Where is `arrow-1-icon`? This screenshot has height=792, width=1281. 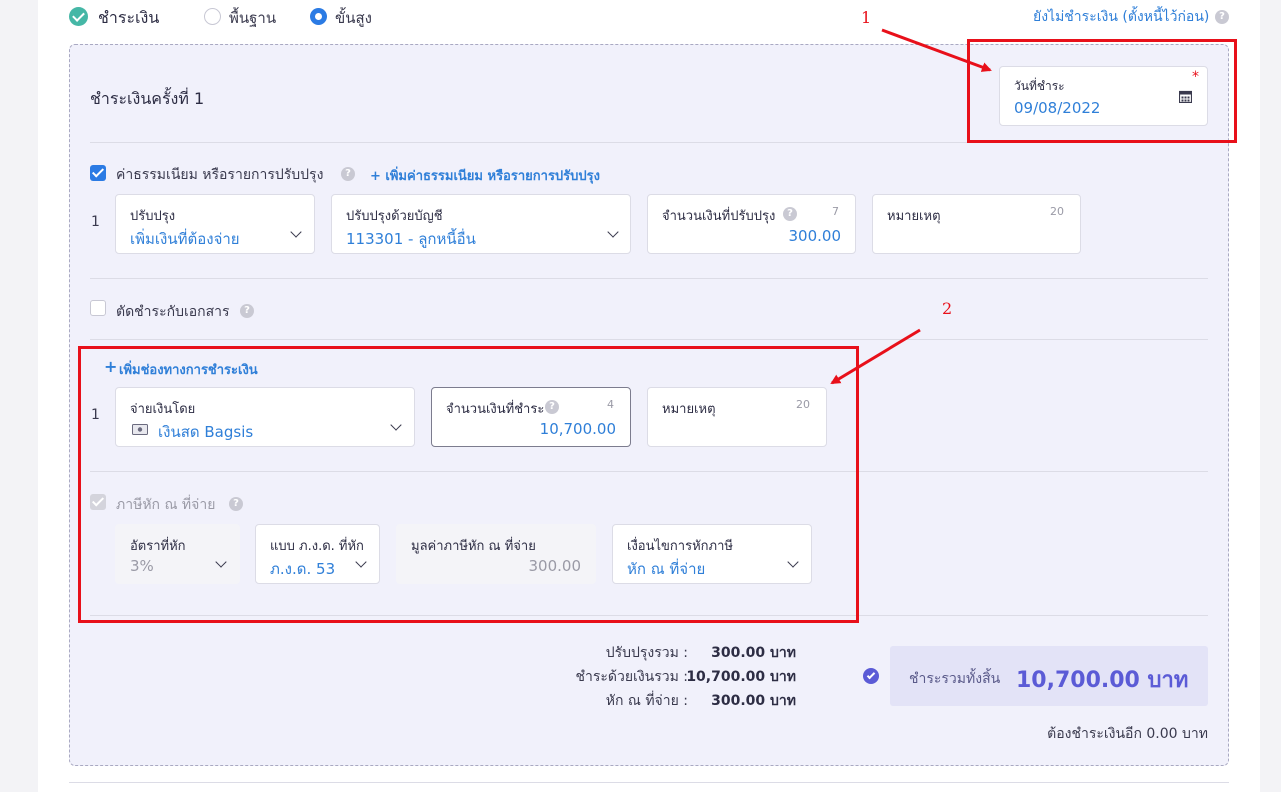
arrow-1-icon is located at coordinates (936, 50).